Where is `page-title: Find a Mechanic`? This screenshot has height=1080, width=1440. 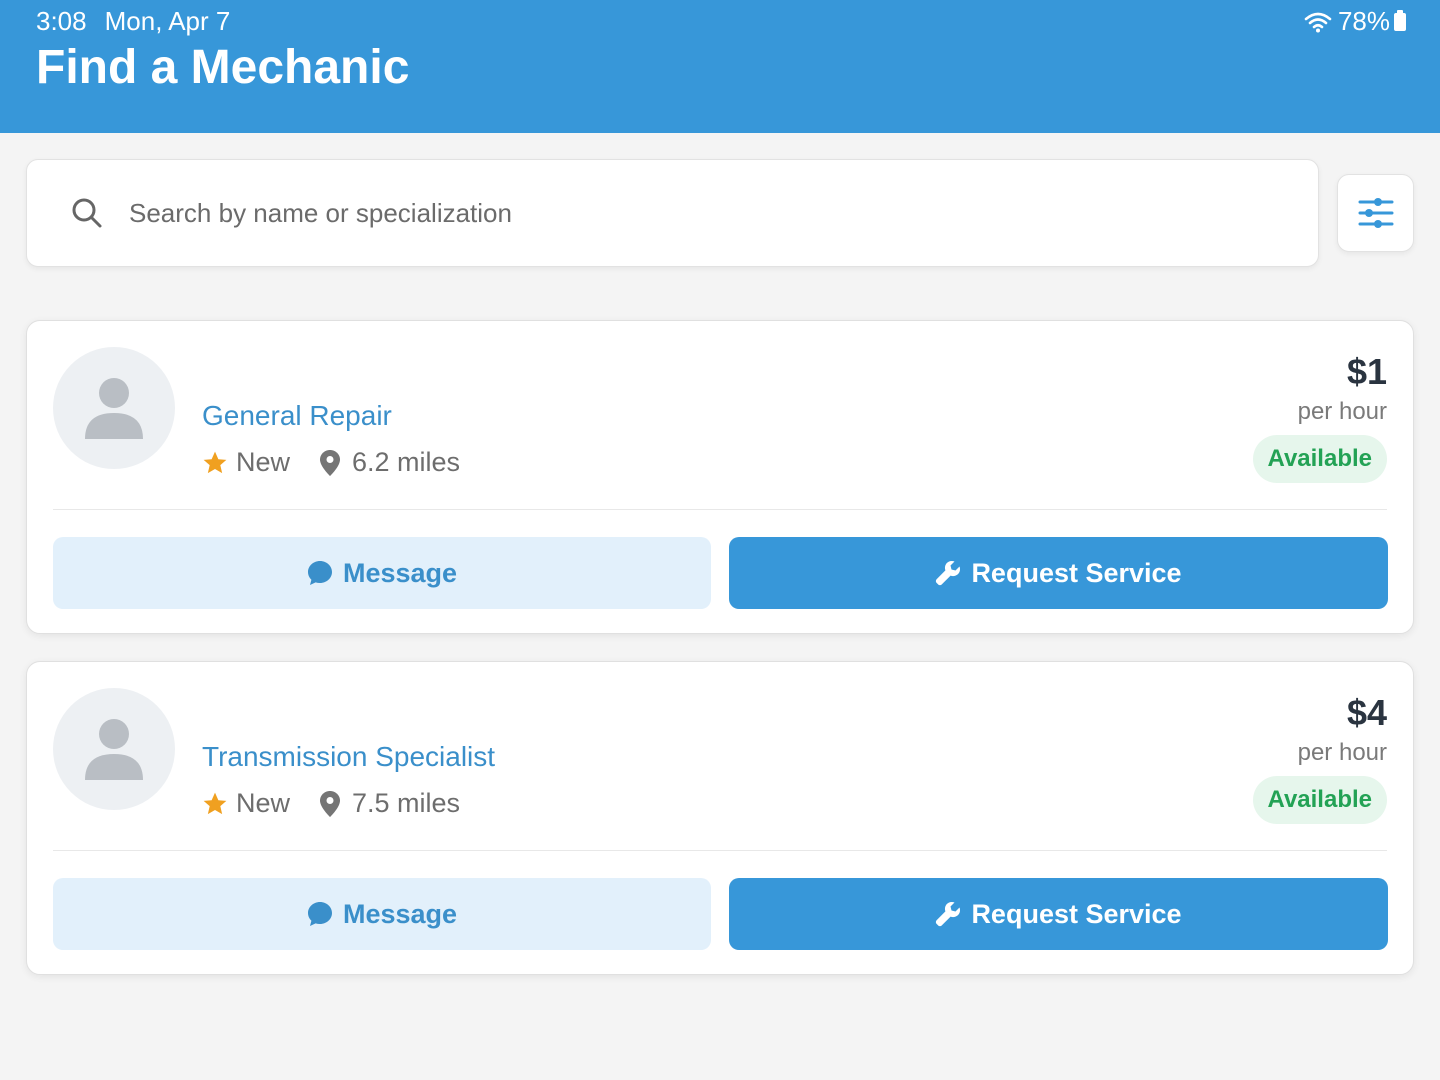 page-title: Find a Mechanic is located at coordinates (223, 67).